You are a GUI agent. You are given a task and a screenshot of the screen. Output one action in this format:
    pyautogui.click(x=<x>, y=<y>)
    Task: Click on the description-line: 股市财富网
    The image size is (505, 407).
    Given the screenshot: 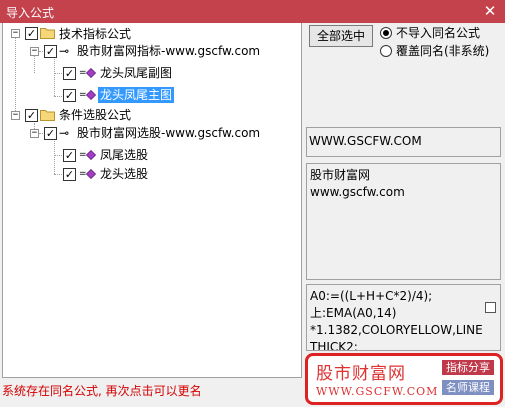 What is the action you would take?
    pyautogui.click(x=340, y=175)
    